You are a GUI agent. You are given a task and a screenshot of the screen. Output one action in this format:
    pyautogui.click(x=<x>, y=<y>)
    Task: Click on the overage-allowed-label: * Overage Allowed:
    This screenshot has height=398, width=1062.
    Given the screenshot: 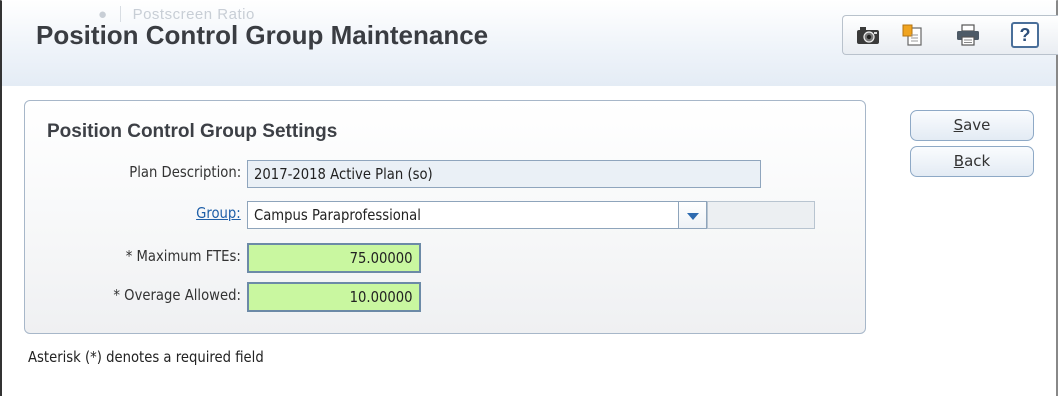 What is the action you would take?
    pyautogui.click(x=177, y=295)
    